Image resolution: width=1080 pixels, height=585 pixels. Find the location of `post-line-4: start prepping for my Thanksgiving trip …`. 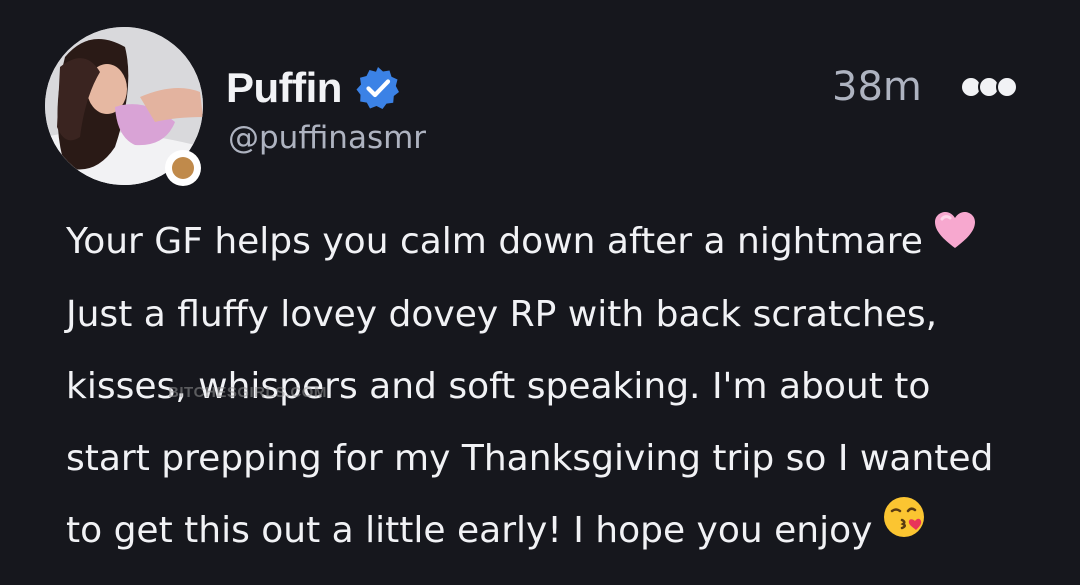

post-line-4: start prepping for my Thanksgiving trip … is located at coordinates (530, 458).